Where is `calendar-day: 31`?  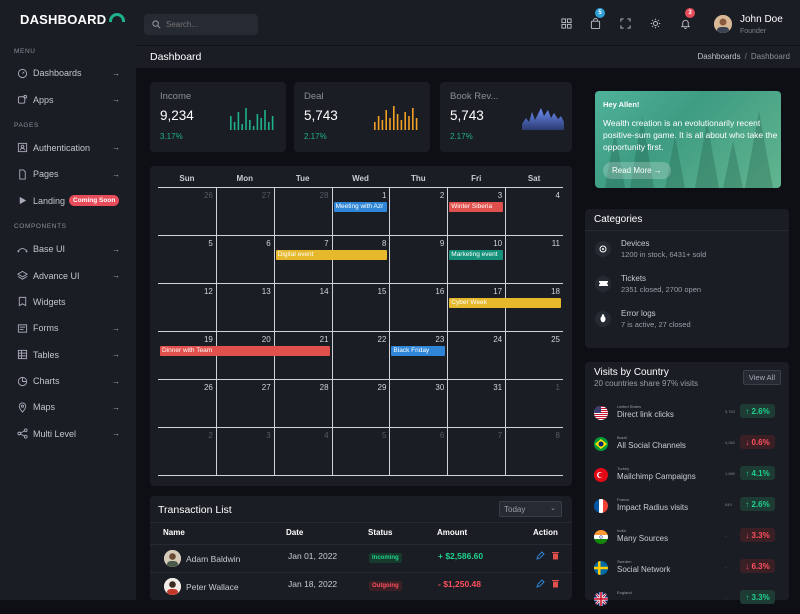
calendar-day: 31 is located at coordinates (476, 403).